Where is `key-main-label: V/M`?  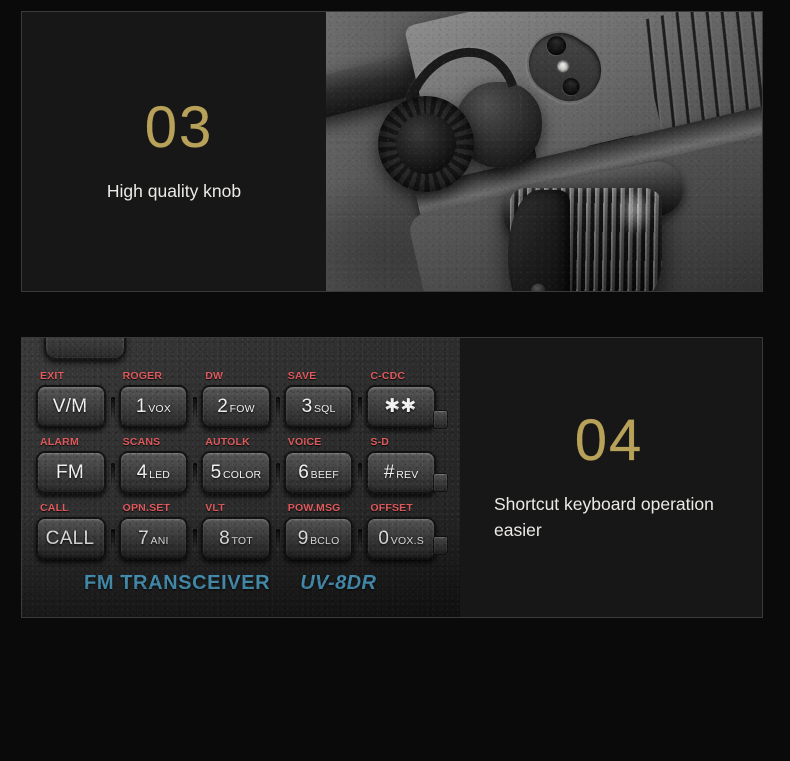 key-main-label: V/M is located at coordinates (70, 406).